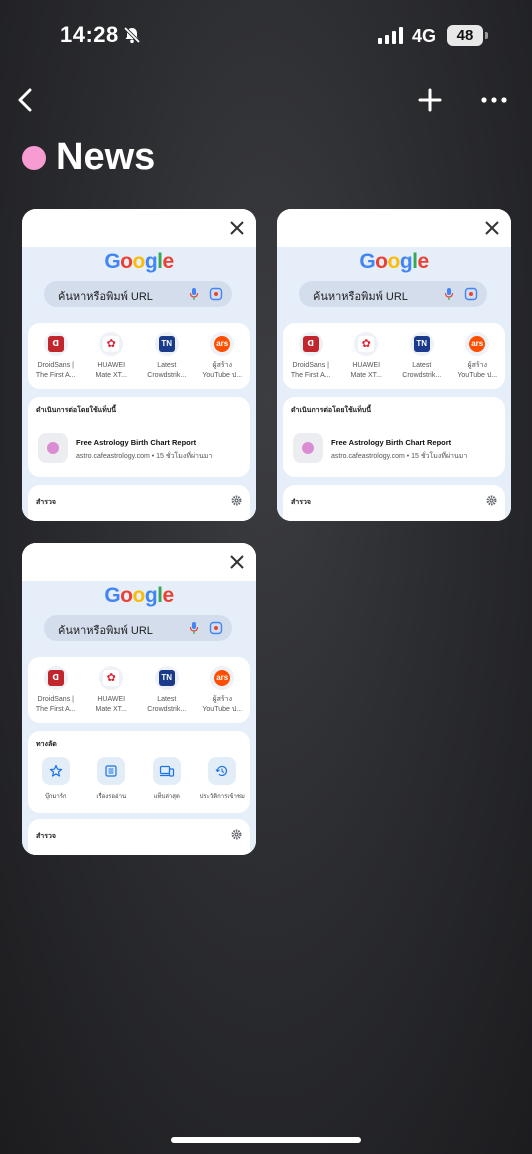  What do you see at coordinates (167, 779) in the screenshot?
I see `shortcut-recent-tabs: แท็บล่าสุด` at bounding box center [167, 779].